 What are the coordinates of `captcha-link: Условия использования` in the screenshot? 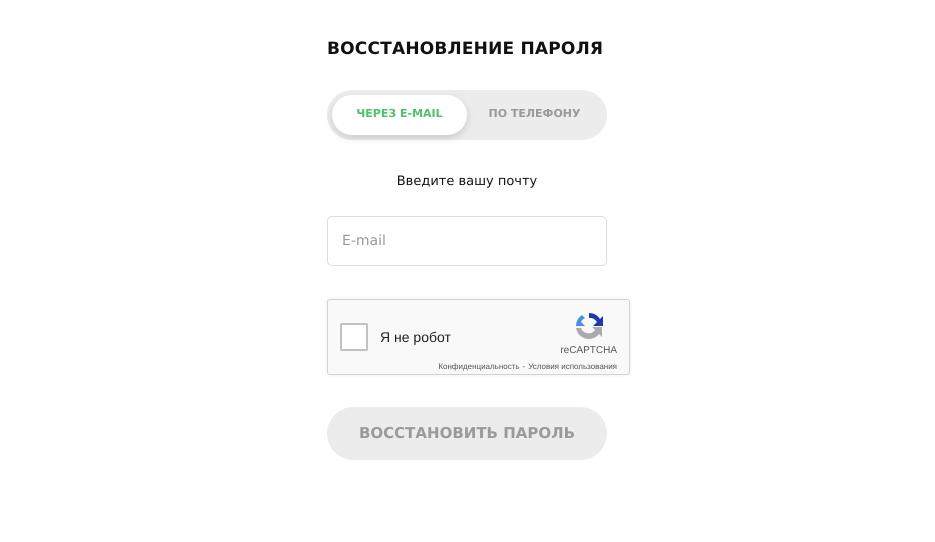 It's located at (572, 367).